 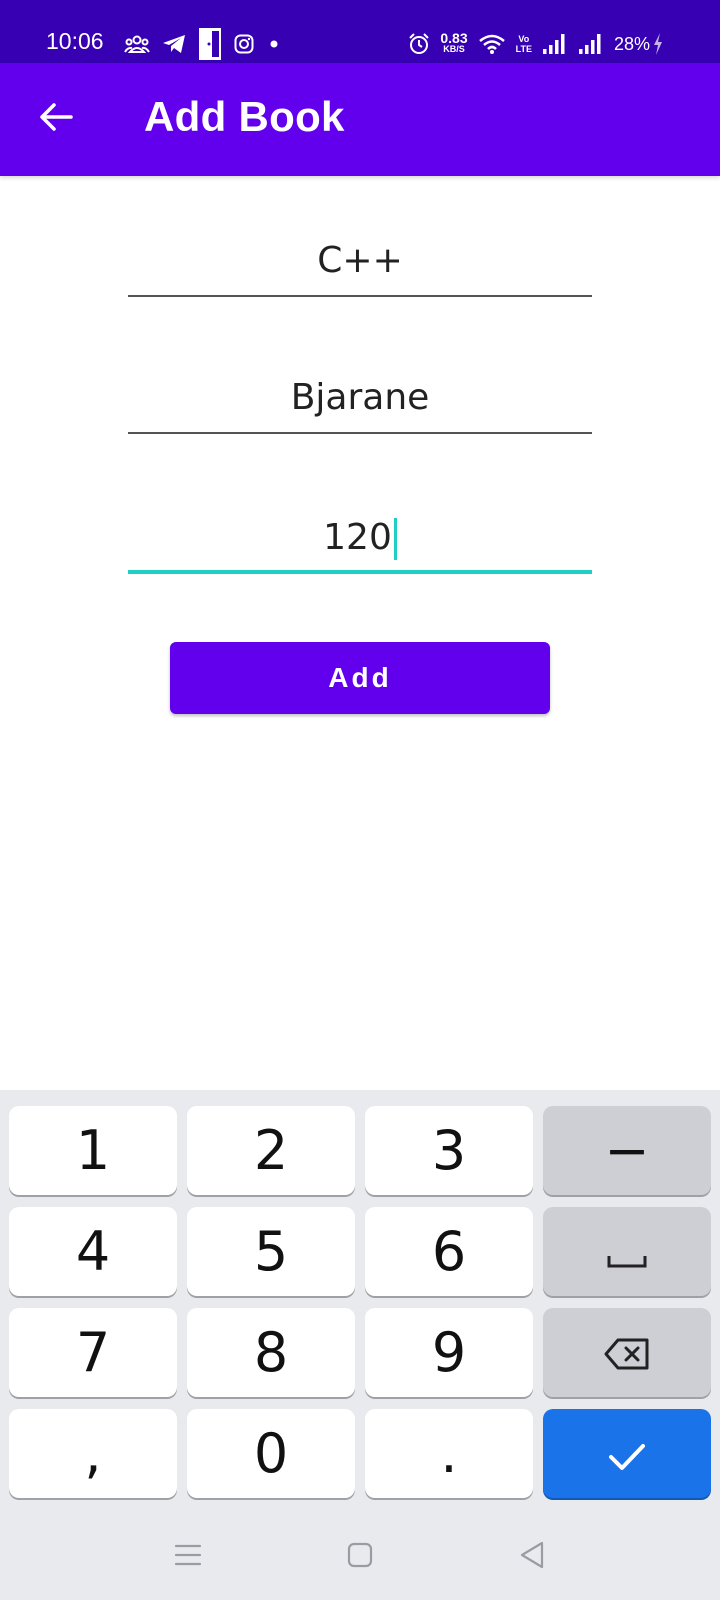 I want to click on key-5: 5, so click(x=271, y=1251).